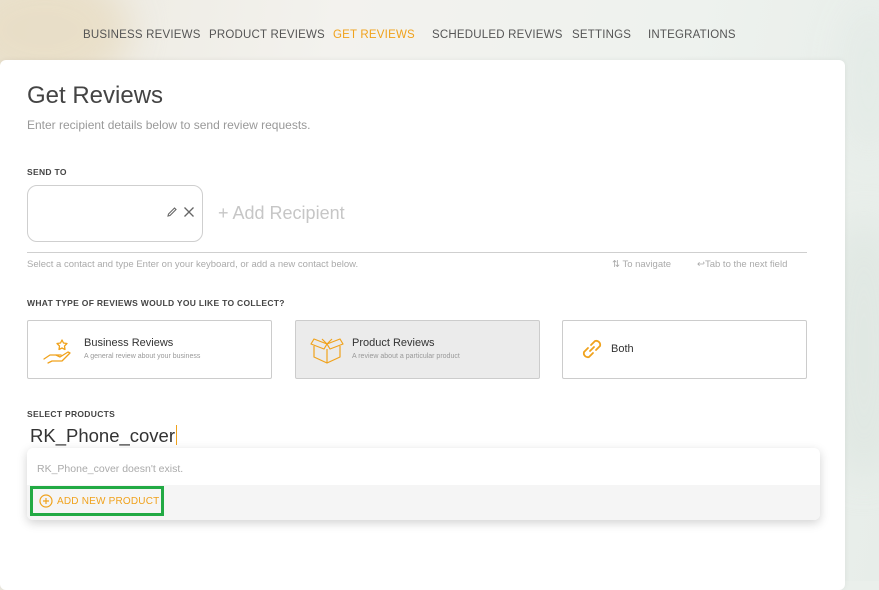  I want to click on both-option: Both, so click(684, 349).